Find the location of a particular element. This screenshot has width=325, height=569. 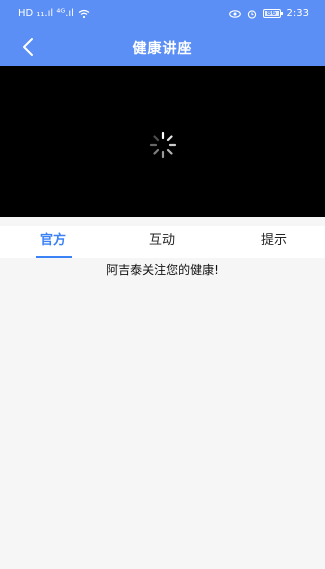

tab-label: 官方 is located at coordinates (53, 240).